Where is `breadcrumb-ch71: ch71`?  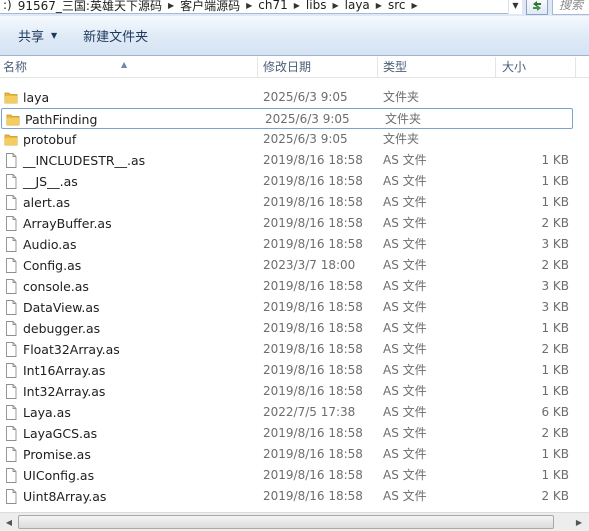 breadcrumb-ch71: ch71 is located at coordinates (272, 6).